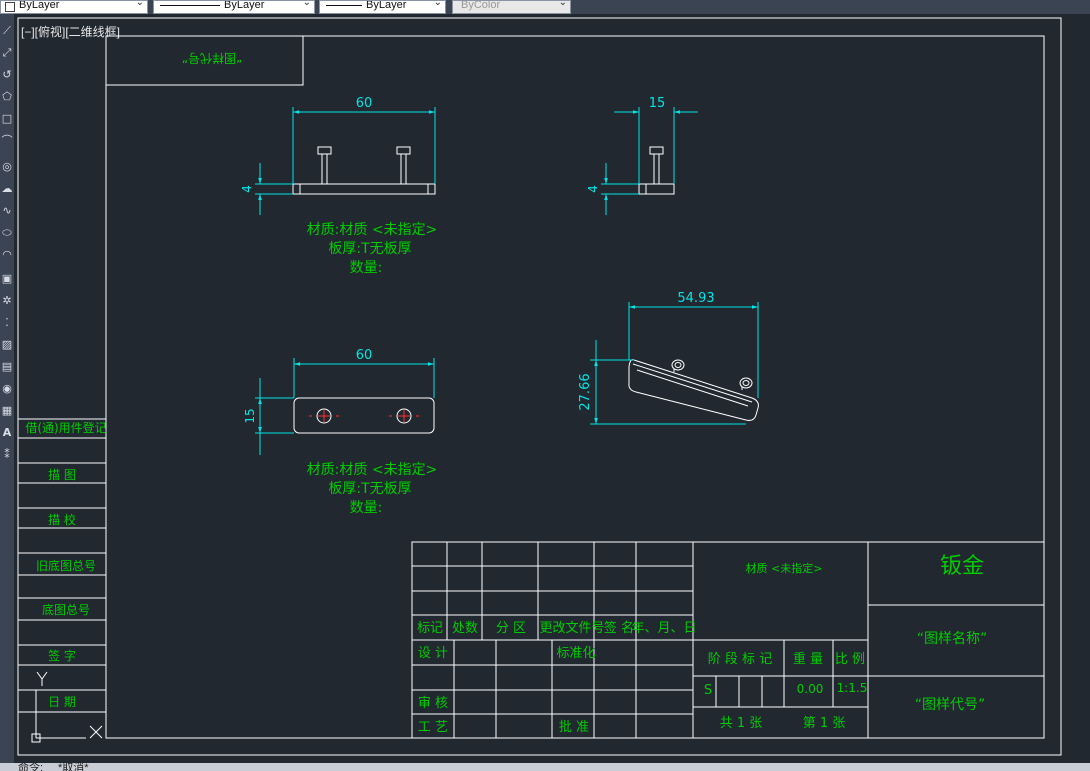  I want to click on tb-drawing-code: “图样代号”, so click(950, 705).